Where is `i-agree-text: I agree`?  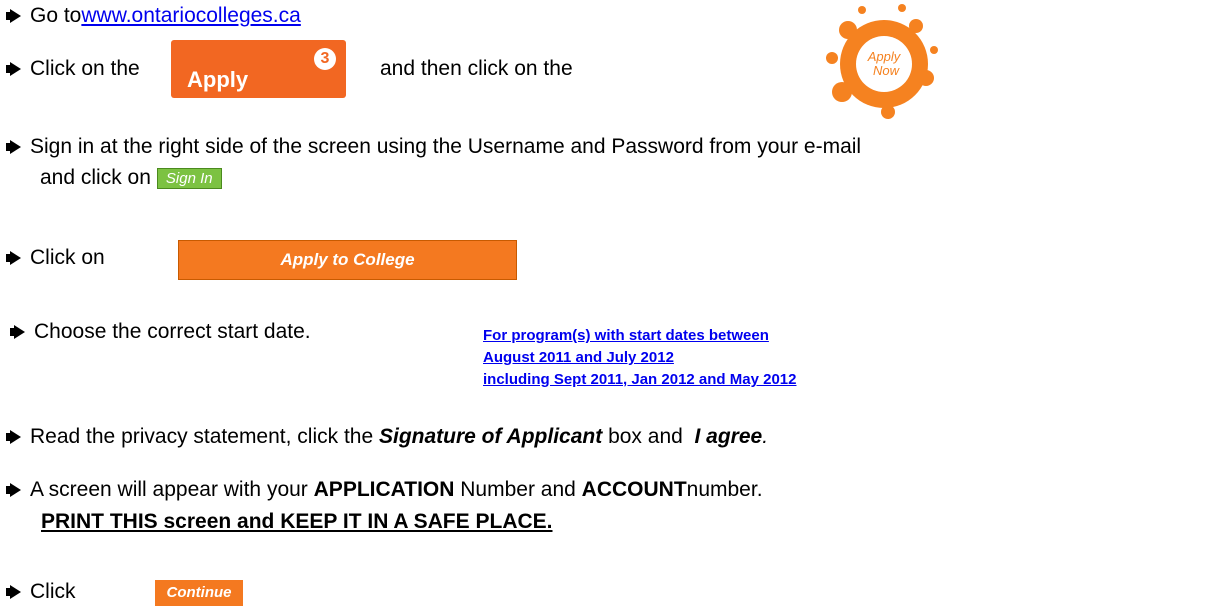 i-agree-text: I agree is located at coordinates (728, 436).